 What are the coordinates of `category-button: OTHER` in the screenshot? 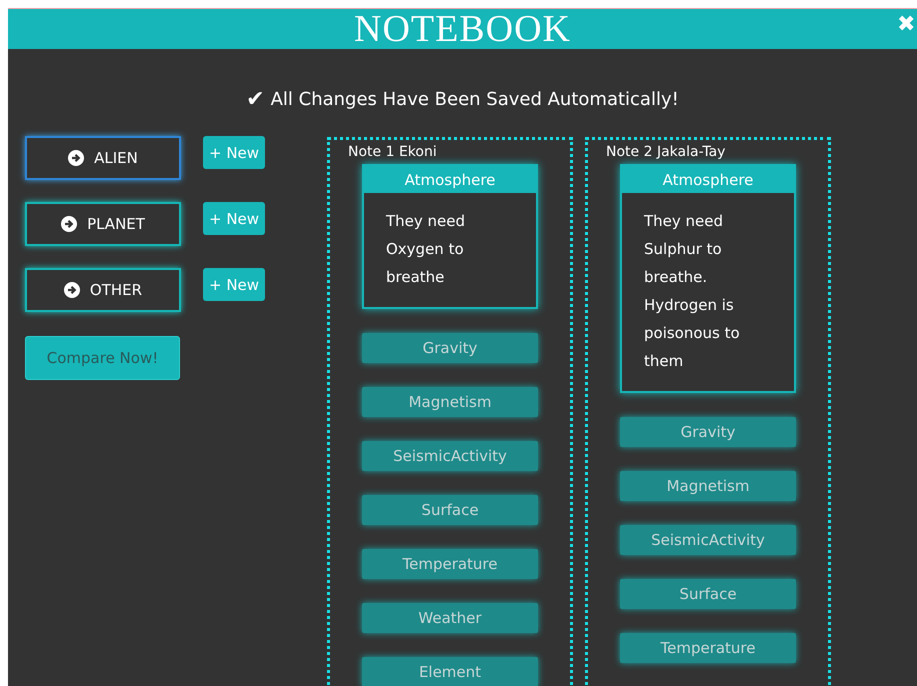 It's located at (103, 290).